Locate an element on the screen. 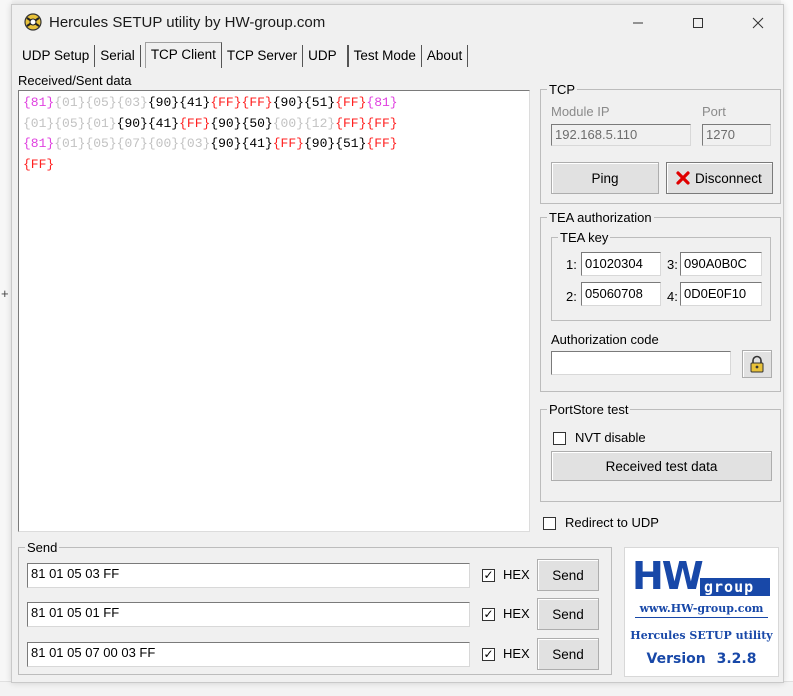 This screenshot has height=696, width=793. module-ip-label: Module IP is located at coordinates (580, 111).